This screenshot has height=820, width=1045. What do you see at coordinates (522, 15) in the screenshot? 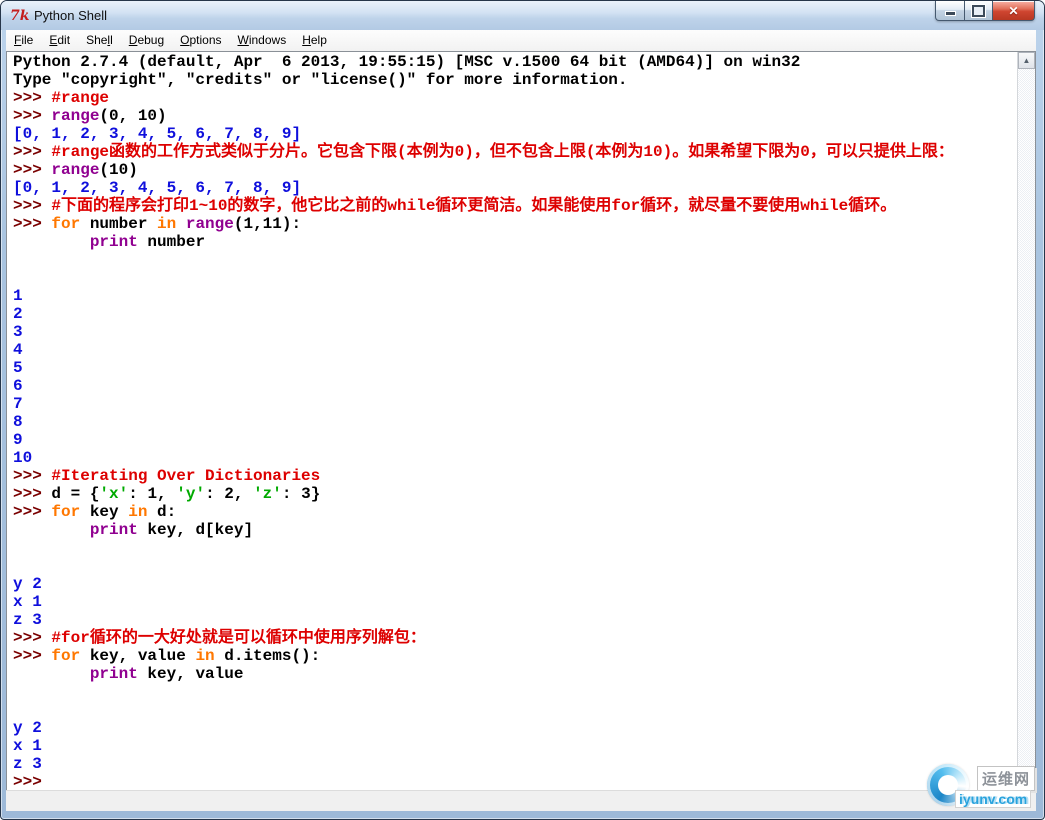
I see `title-bar: 7k Python Shell ✕` at bounding box center [522, 15].